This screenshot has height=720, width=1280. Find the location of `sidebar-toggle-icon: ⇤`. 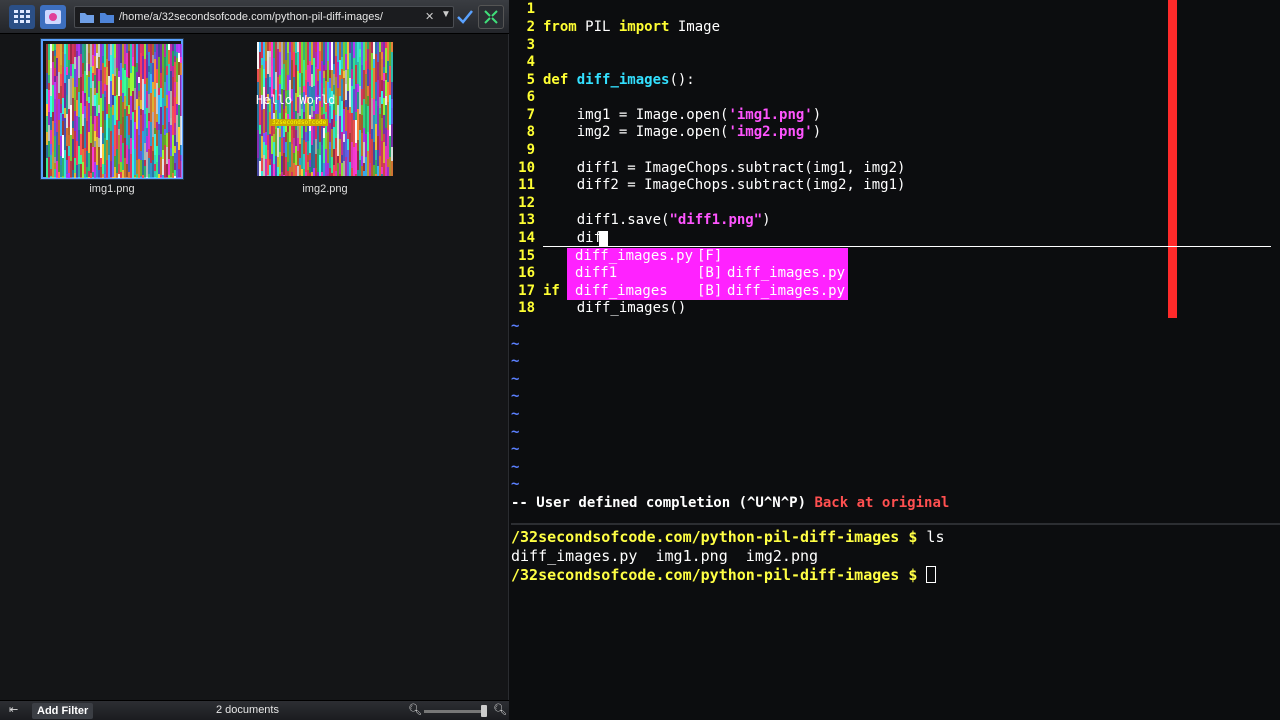

sidebar-toggle-icon: ⇤ is located at coordinates (13, 709).